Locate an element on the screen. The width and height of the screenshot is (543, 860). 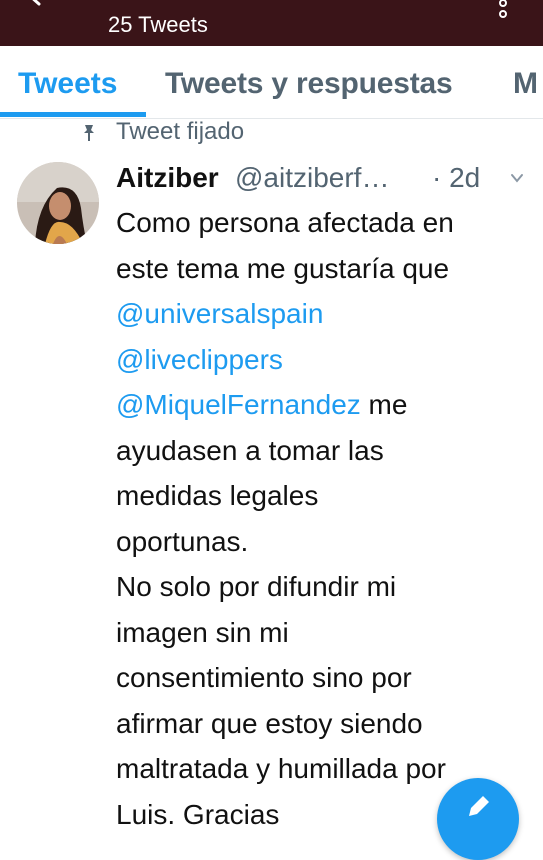
tweet-line: Como persona afectada en is located at coordinates (285, 222).